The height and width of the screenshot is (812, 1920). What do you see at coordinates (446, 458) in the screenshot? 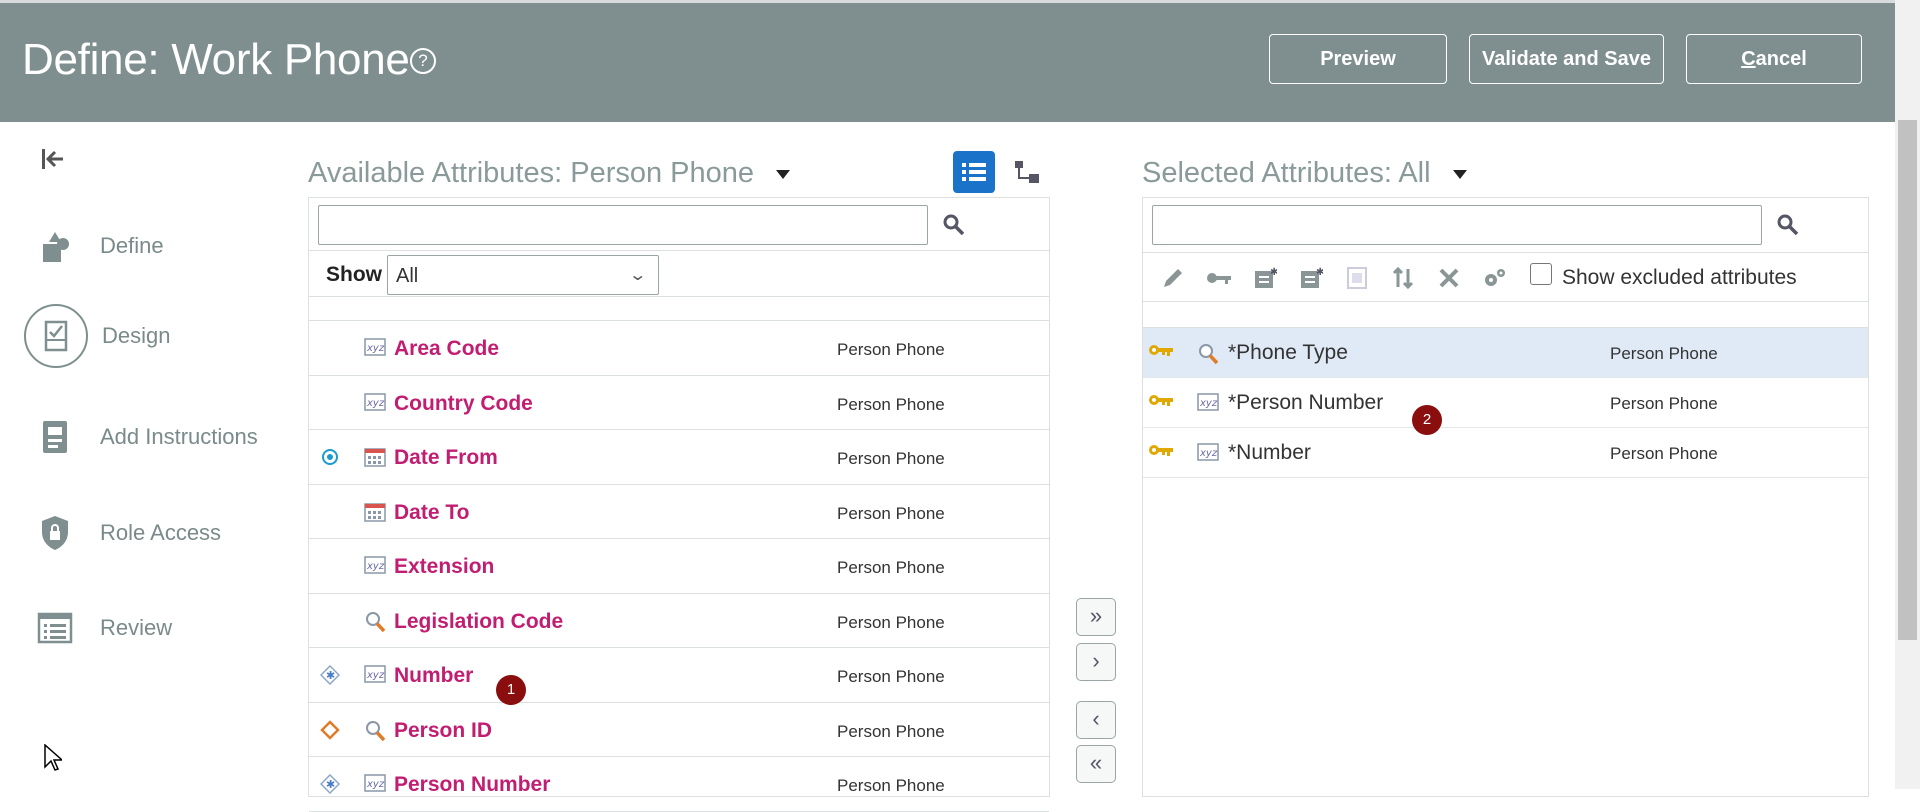
I see `attribute-name: Date From` at bounding box center [446, 458].